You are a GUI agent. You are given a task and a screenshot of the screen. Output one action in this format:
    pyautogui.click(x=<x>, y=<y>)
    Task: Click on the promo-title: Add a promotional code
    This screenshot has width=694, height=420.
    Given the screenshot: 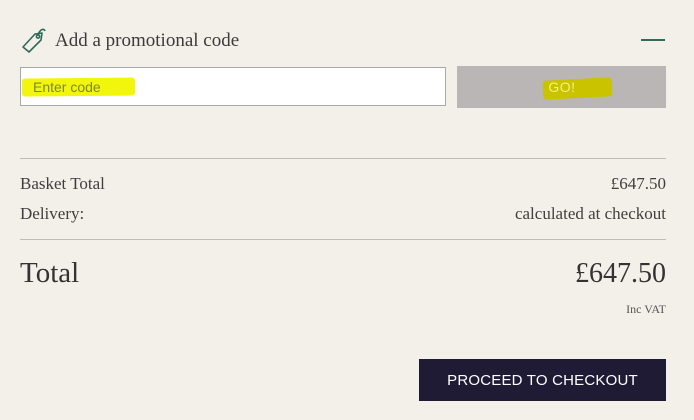 What is the action you would take?
    pyautogui.click(x=147, y=40)
    